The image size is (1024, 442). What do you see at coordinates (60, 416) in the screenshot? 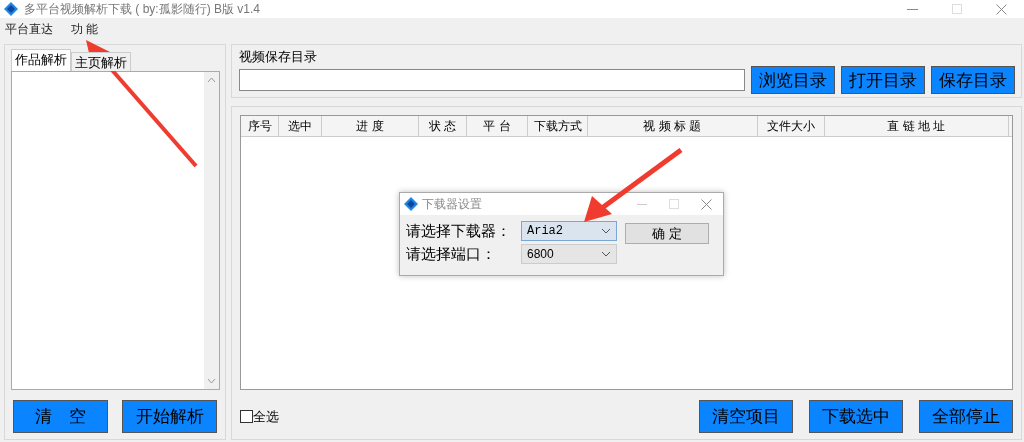
I see `action-button: 清 空` at bounding box center [60, 416].